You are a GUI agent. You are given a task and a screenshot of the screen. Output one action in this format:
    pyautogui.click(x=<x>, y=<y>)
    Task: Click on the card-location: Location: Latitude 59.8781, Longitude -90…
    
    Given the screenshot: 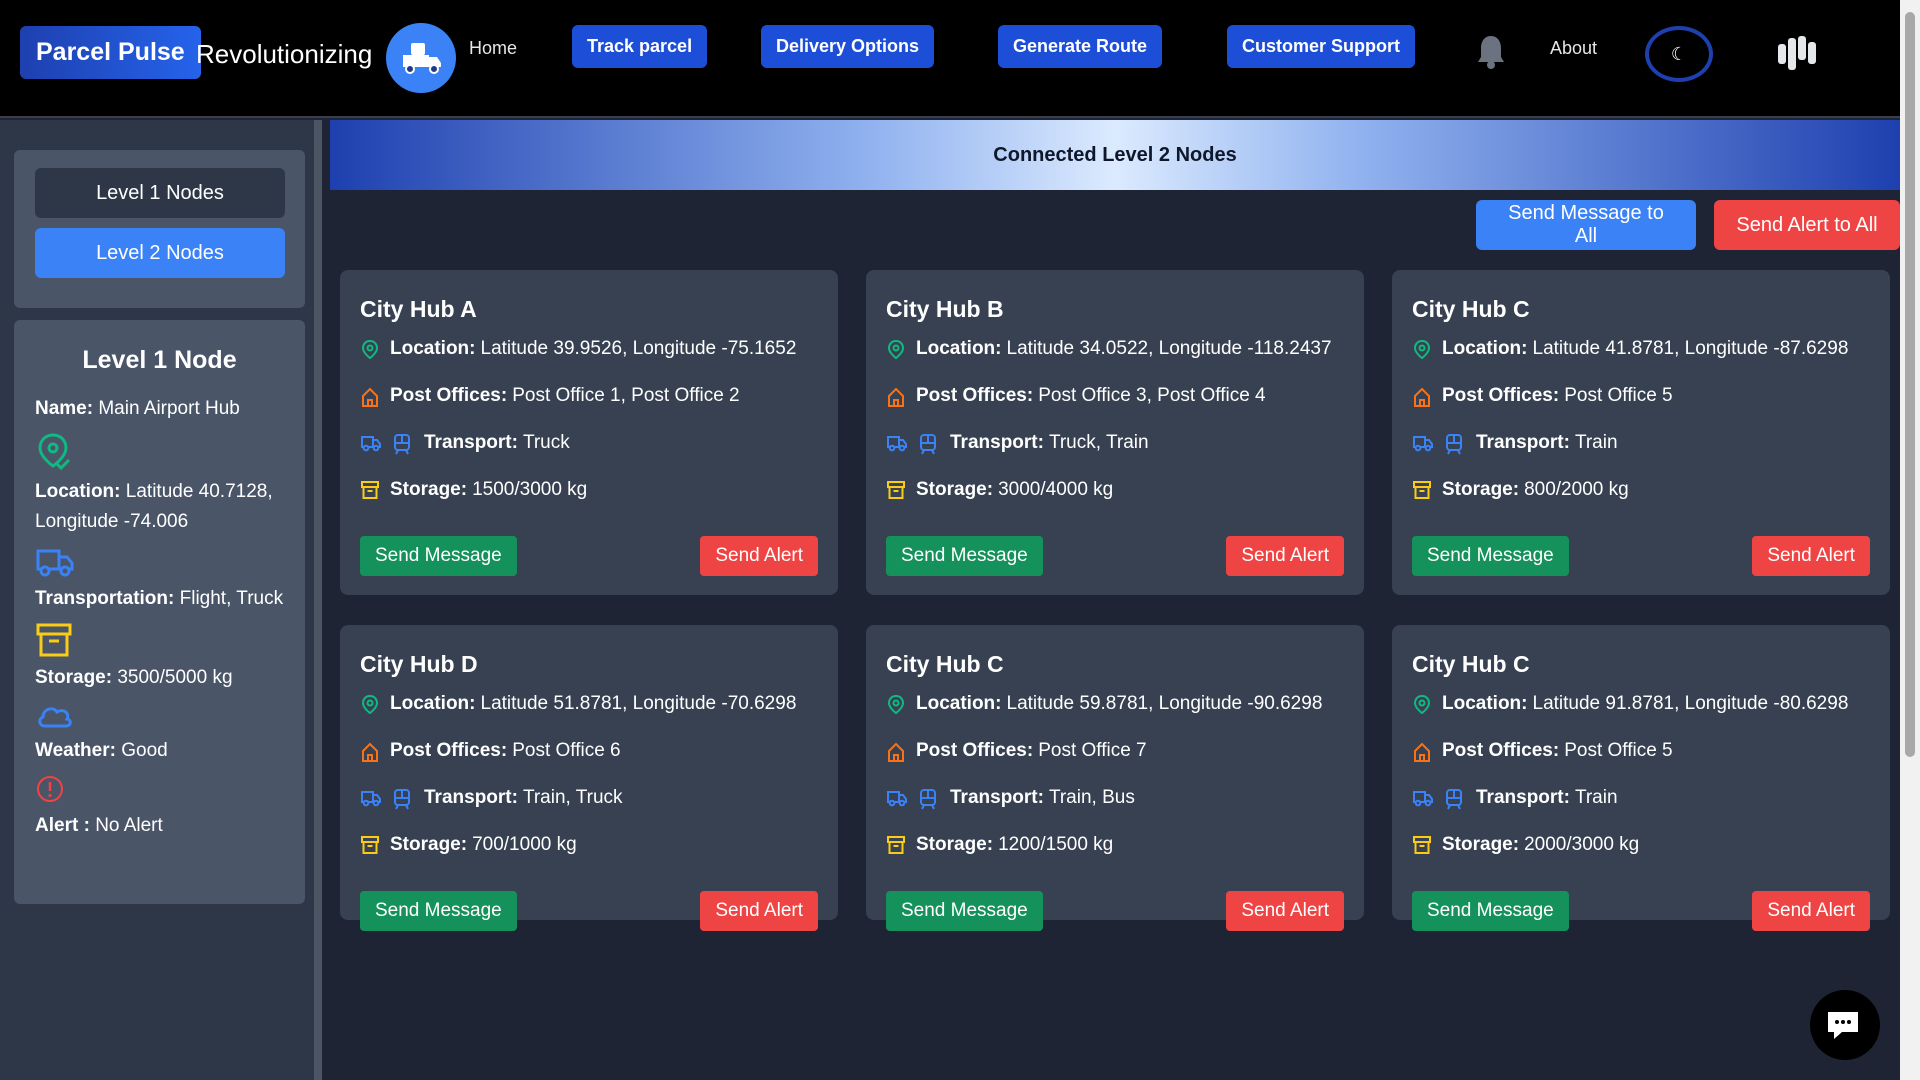 What is the action you would take?
    pyautogui.click(x=1115, y=707)
    